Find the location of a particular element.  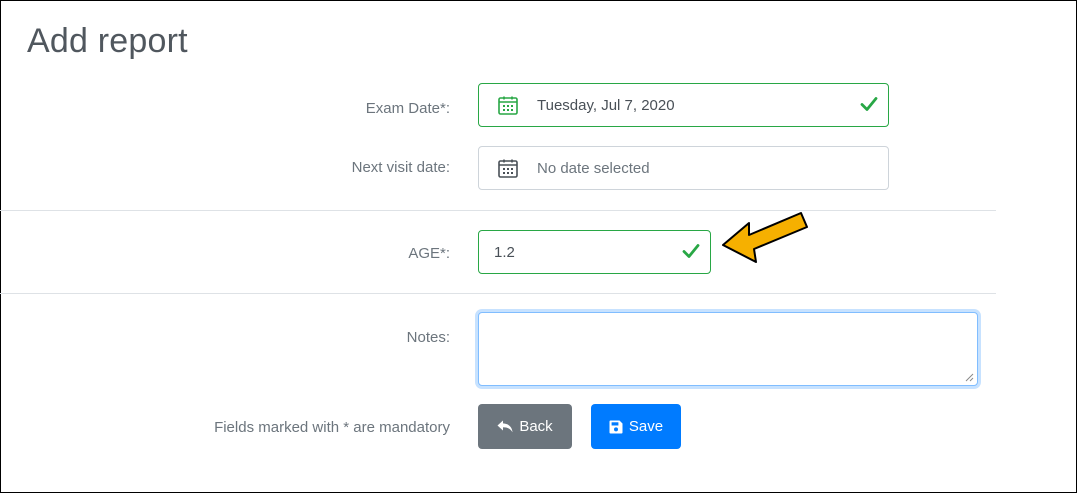

mandatory-fields-note: Fields marked with * are mandatory is located at coordinates (332, 427).